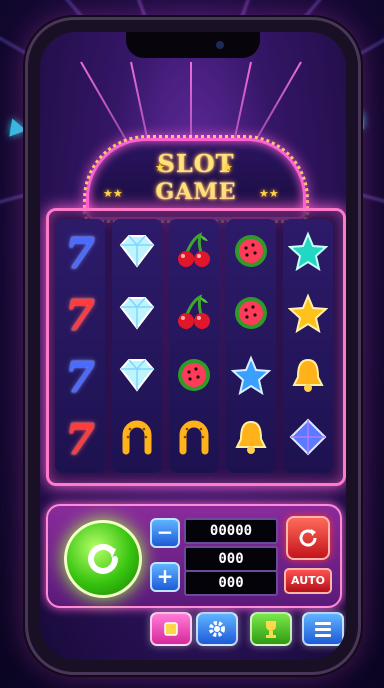 The image size is (384, 688). I want to click on auto-spin-button: AUTO, so click(308, 581).